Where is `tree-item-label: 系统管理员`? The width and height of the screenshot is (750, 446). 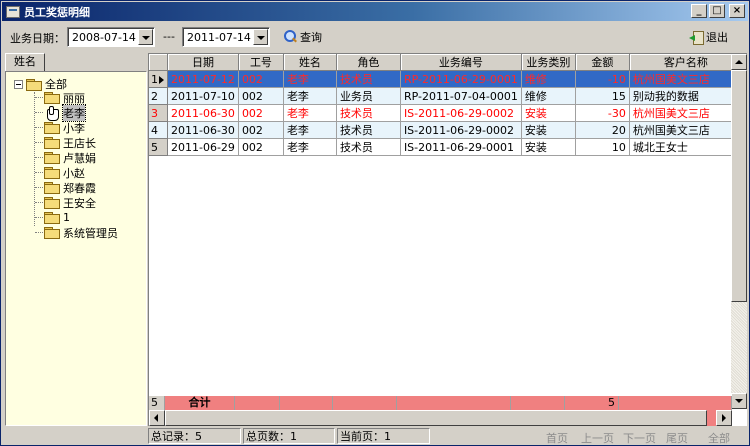
tree-item-label: 系统管理员 is located at coordinates (90, 233).